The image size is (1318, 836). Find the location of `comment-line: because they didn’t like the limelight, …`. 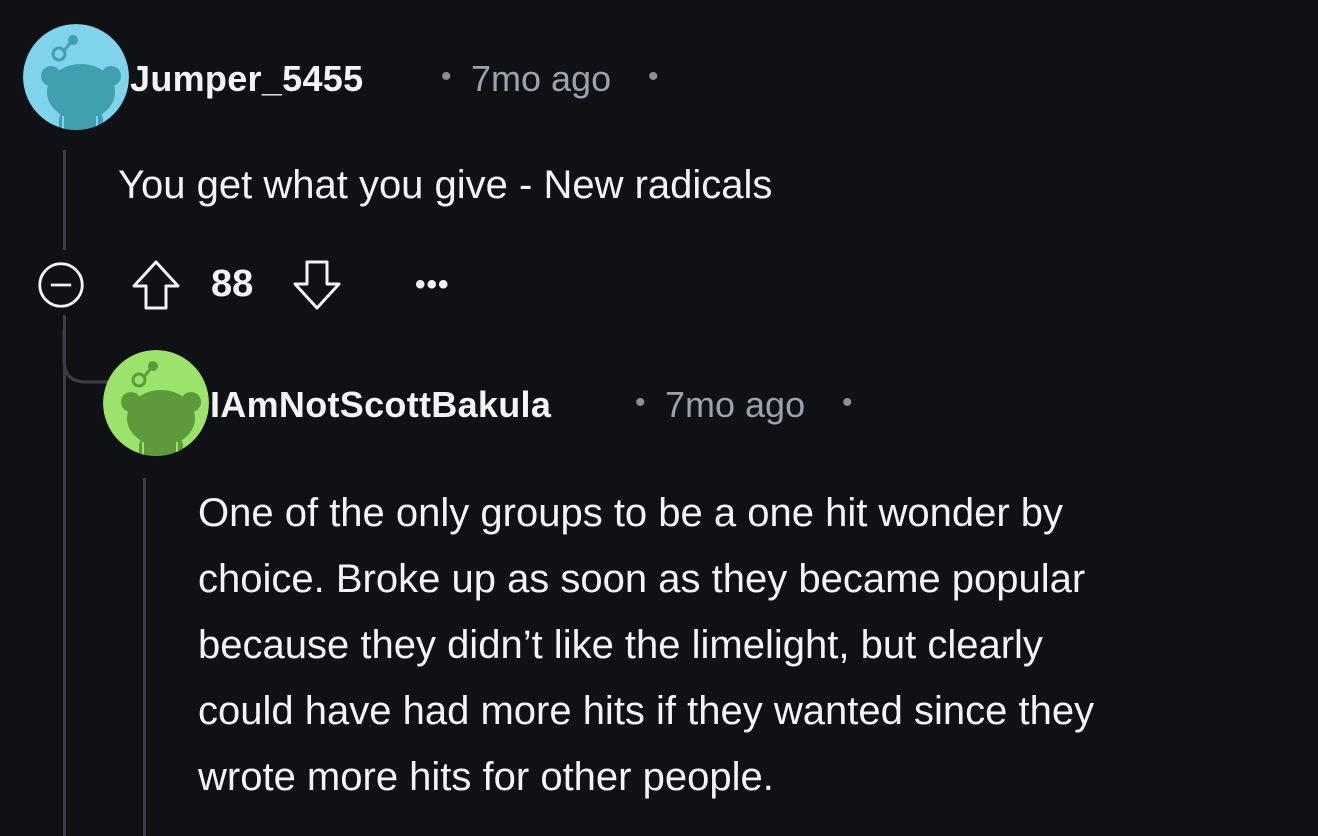

comment-line: because they didn’t like the limelight, … is located at coordinates (620, 645).